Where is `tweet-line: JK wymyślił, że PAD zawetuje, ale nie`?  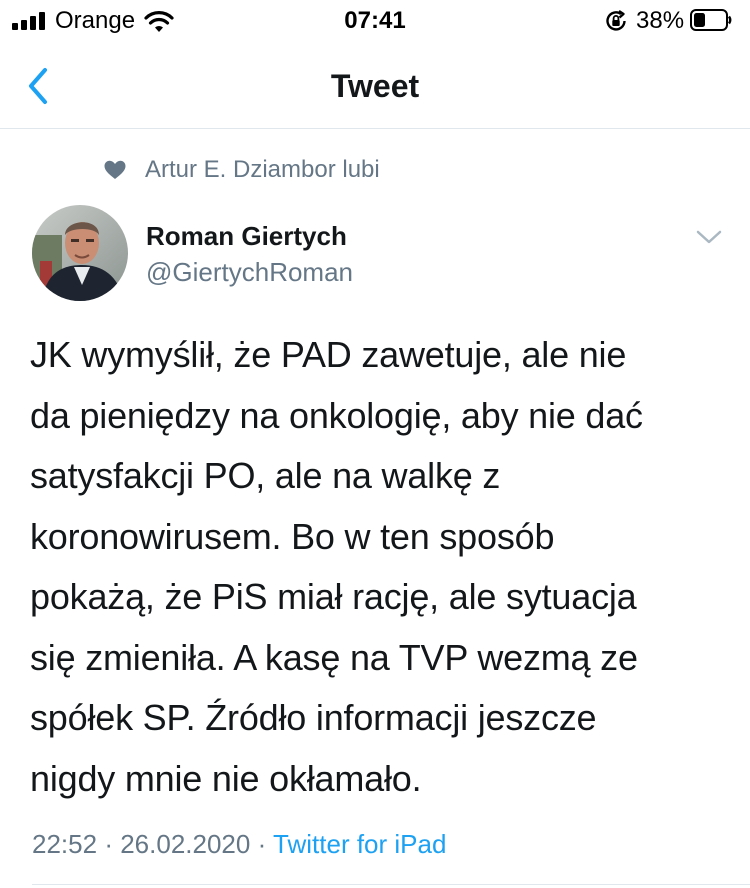 tweet-line: JK wymyślił, że PAD zawetuje, ale nie is located at coordinates (328, 354).